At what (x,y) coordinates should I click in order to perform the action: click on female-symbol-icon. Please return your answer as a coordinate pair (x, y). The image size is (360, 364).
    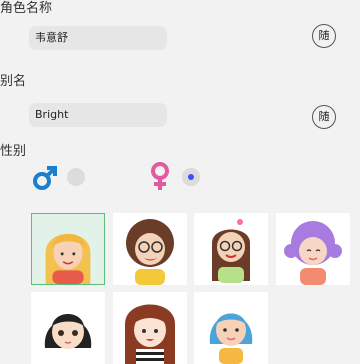
    Looking at the image, I should click on (160, 176).